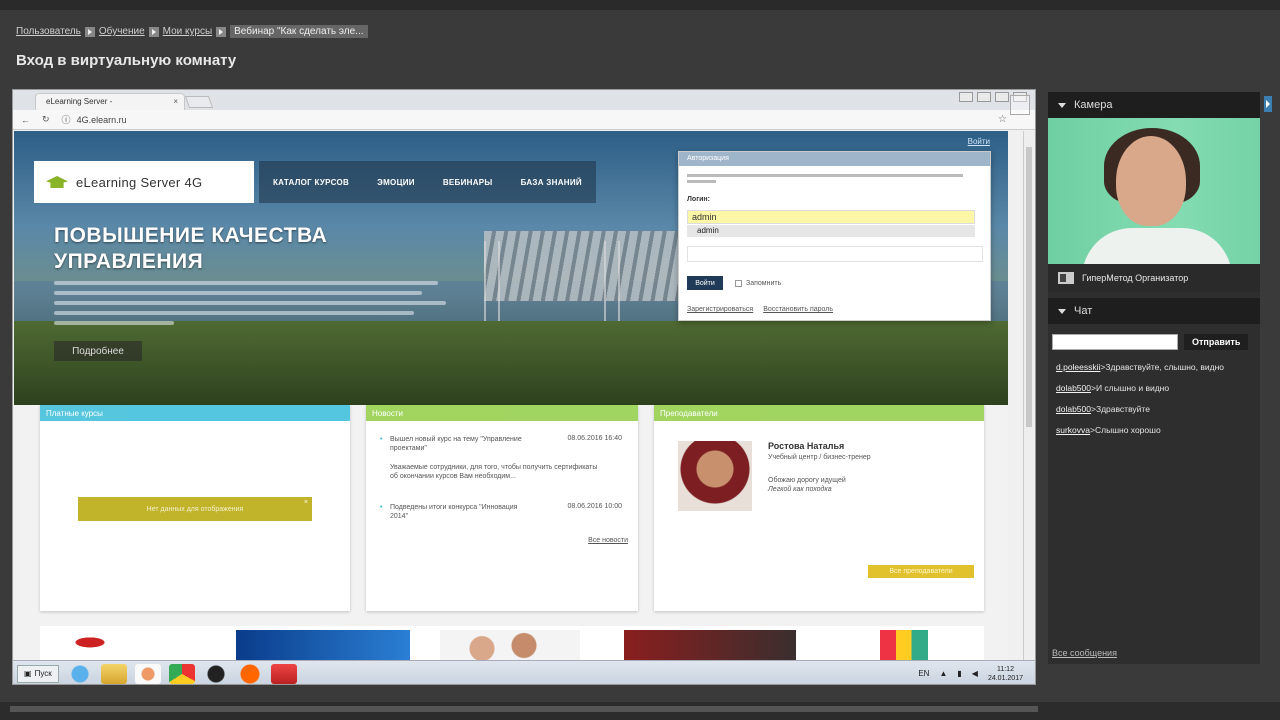 This screenshot has height=720, width=1280. What do you see at coordinates (1127, 430) in the screenshot?
I see `chat-text: Слышно хорошо` at bounding box center [1127, 430].